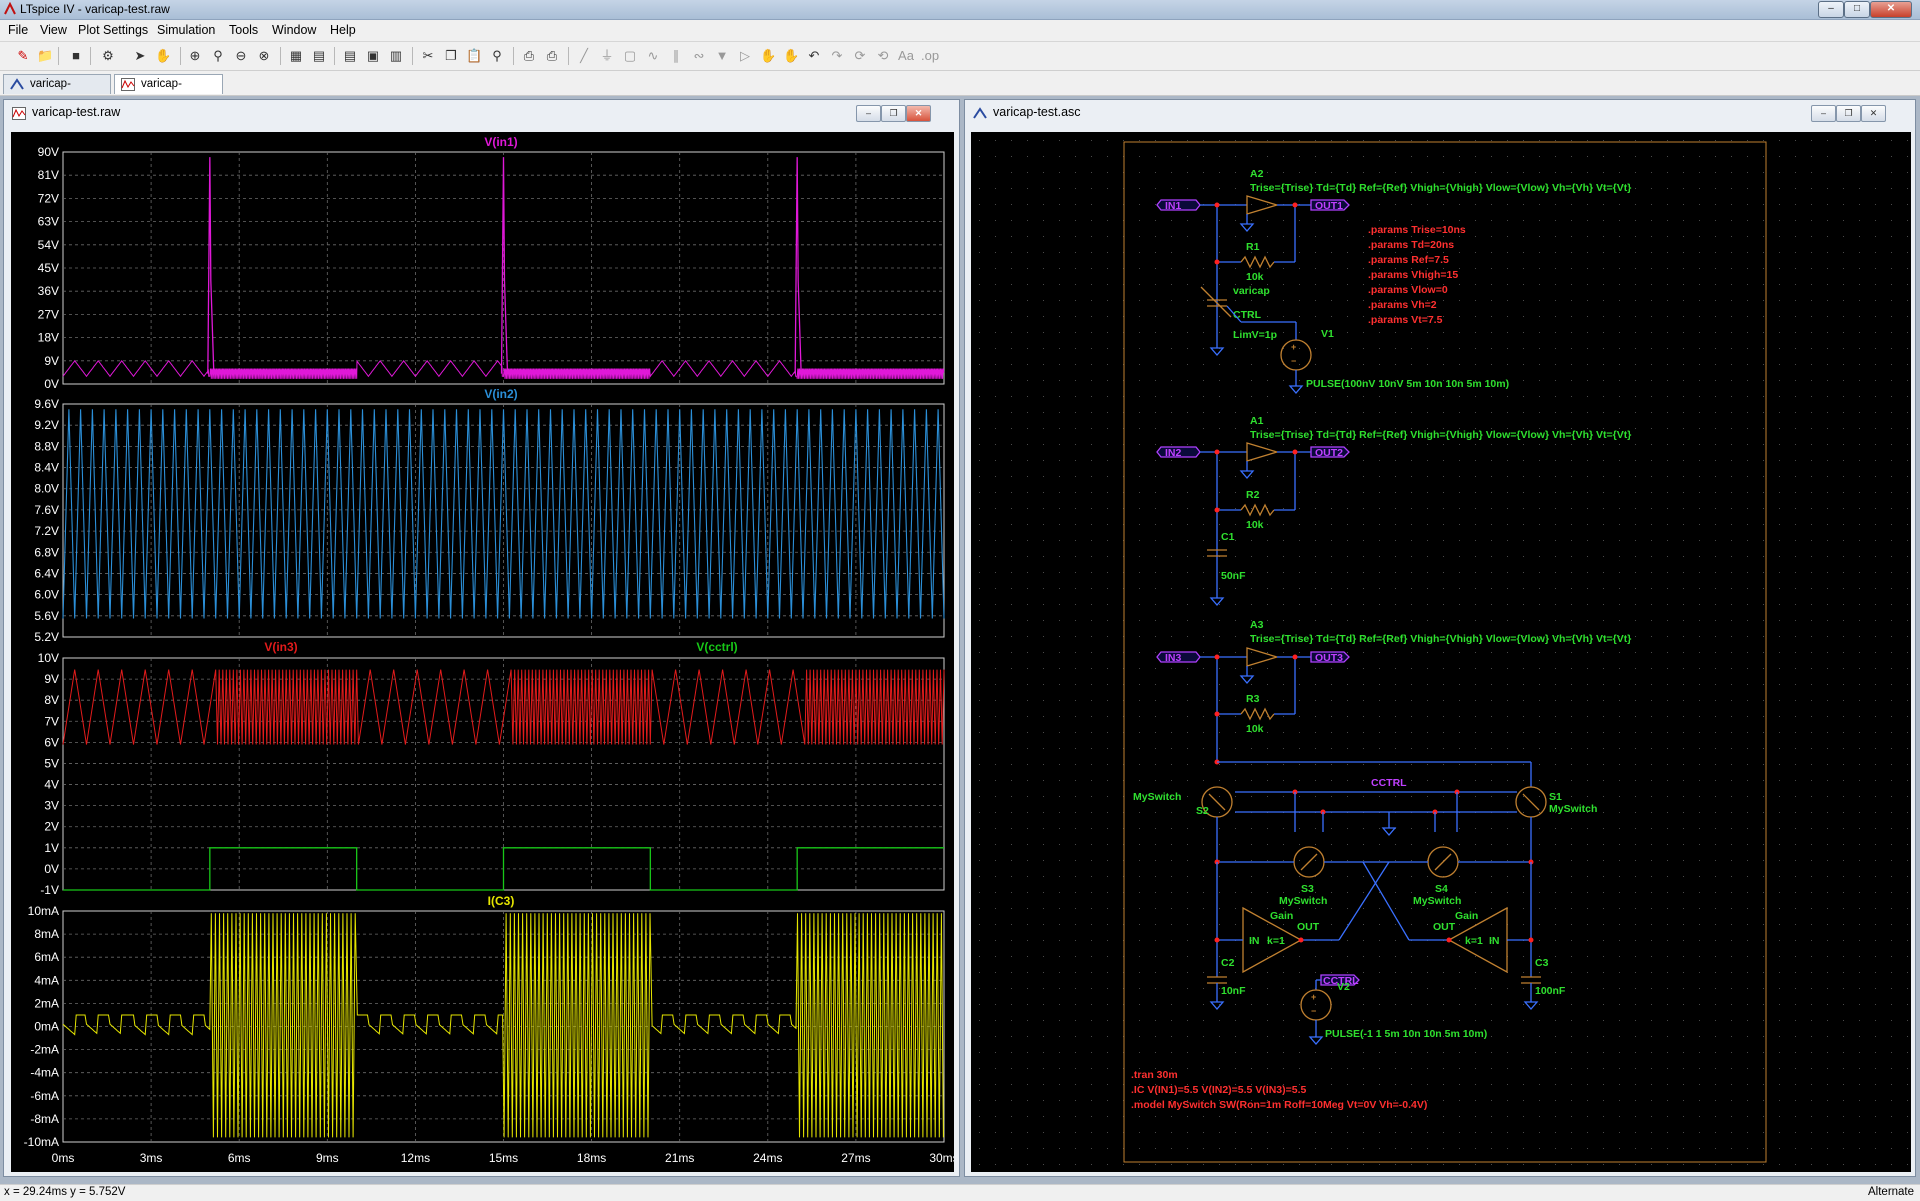  I want to click on x-tick-label: 24ms, so click(767, 1158).